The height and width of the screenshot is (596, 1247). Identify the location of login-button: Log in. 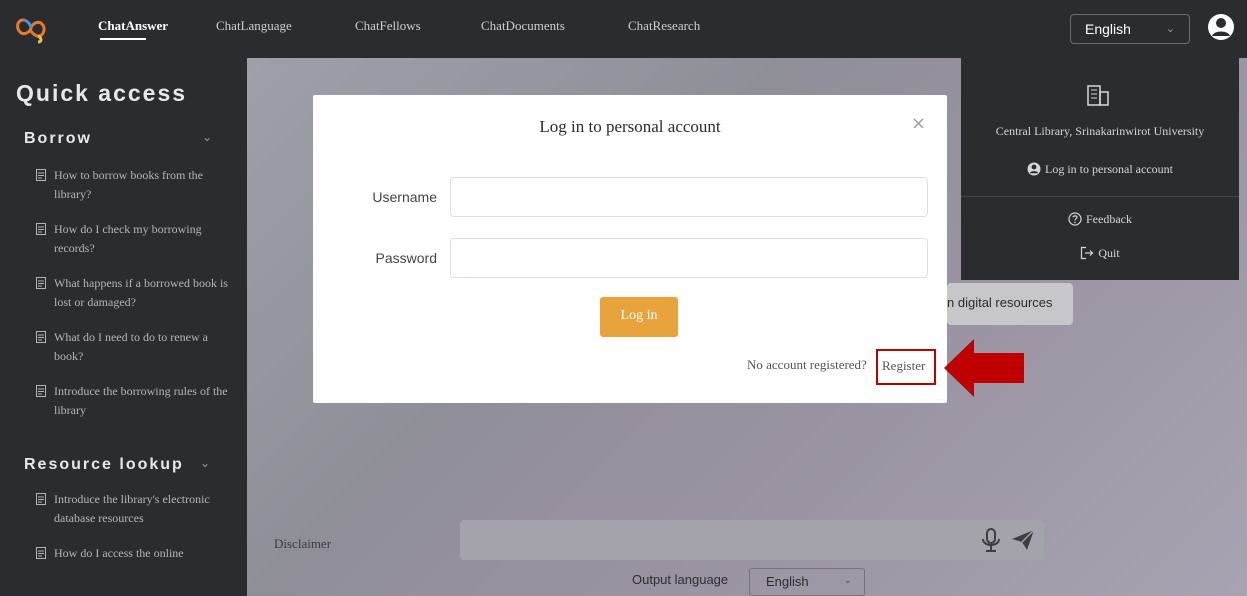
(639, 317).